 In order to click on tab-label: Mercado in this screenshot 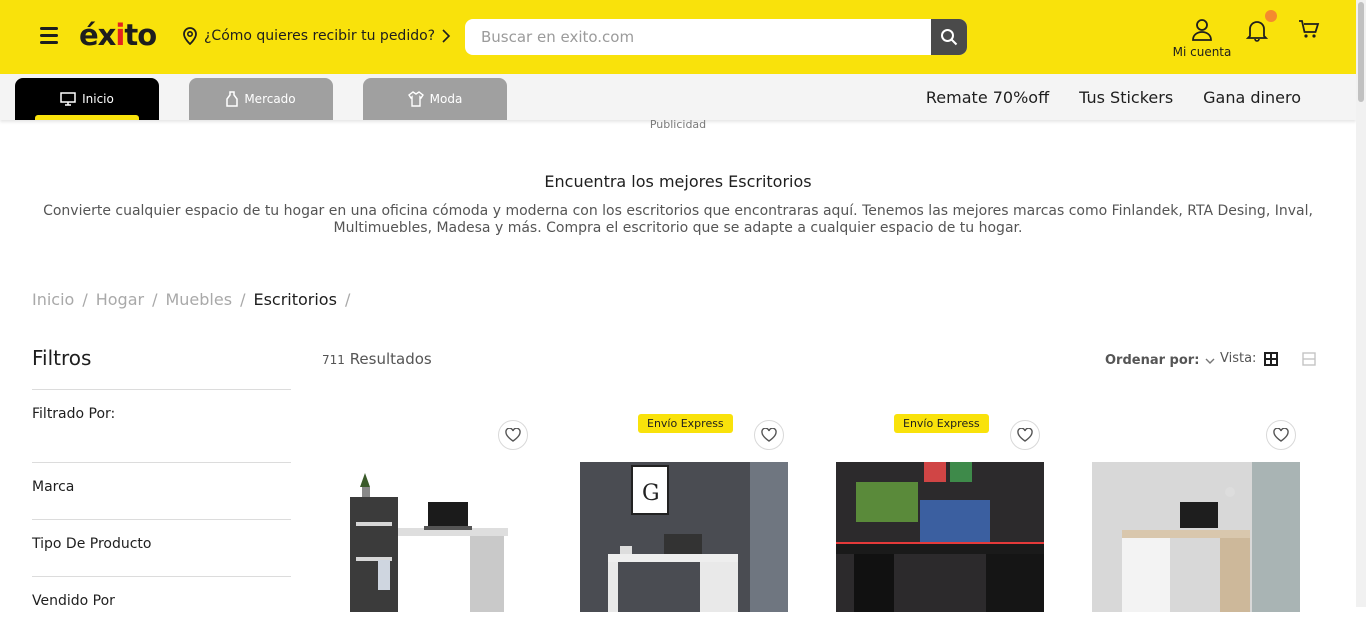, I will do `click(270, 99)`.